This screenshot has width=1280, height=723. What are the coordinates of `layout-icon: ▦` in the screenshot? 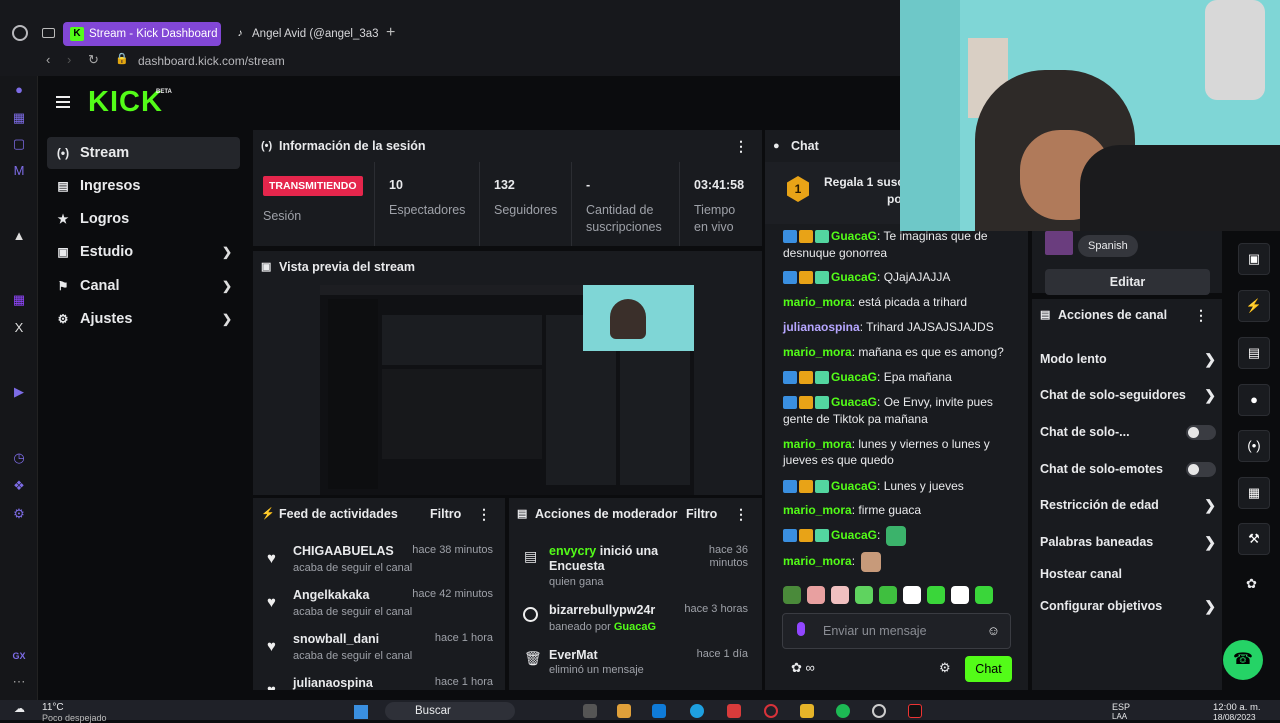 It's located at (1254, 493).